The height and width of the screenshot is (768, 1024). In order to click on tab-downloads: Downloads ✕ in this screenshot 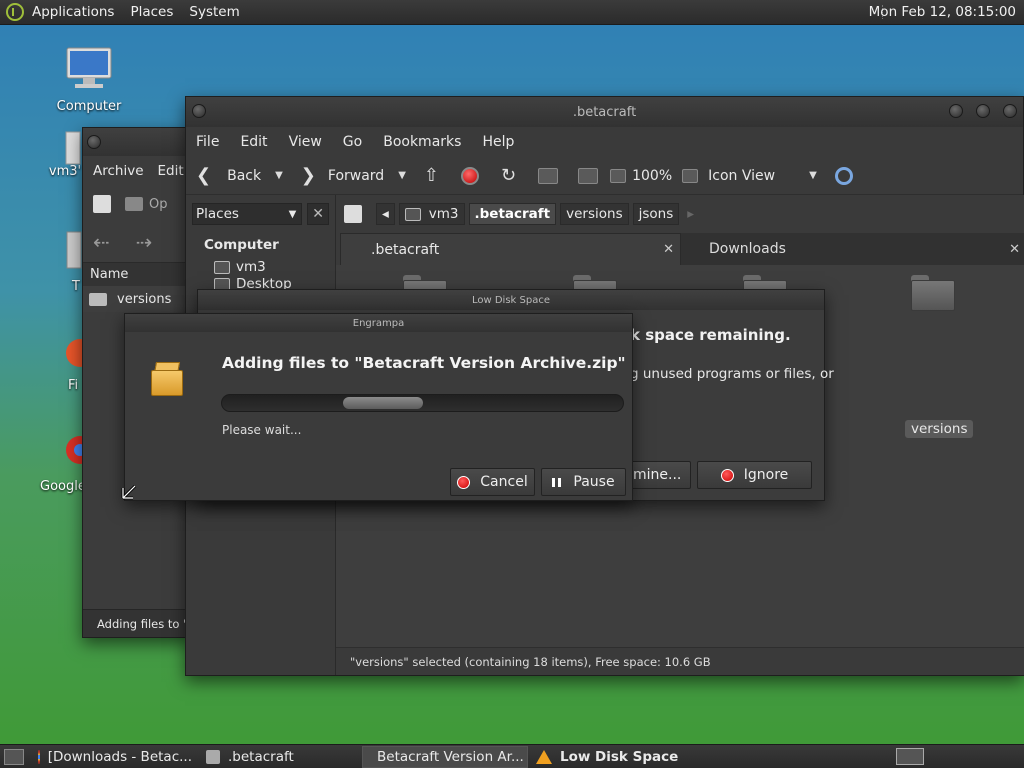, I will do `click(852, 249)`.